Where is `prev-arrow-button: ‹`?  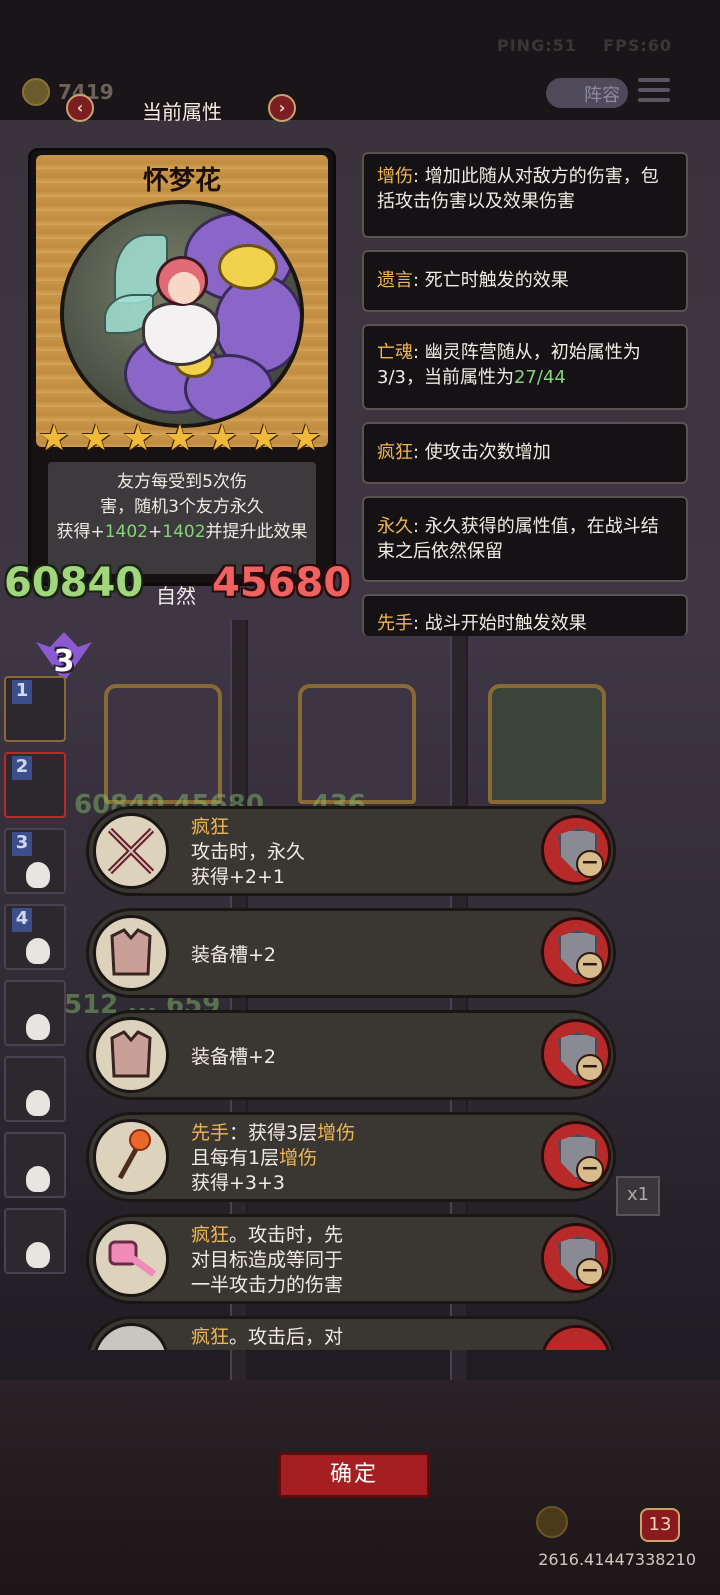 prev-arrow-button: ‹ is located at coordinates (80, 108).